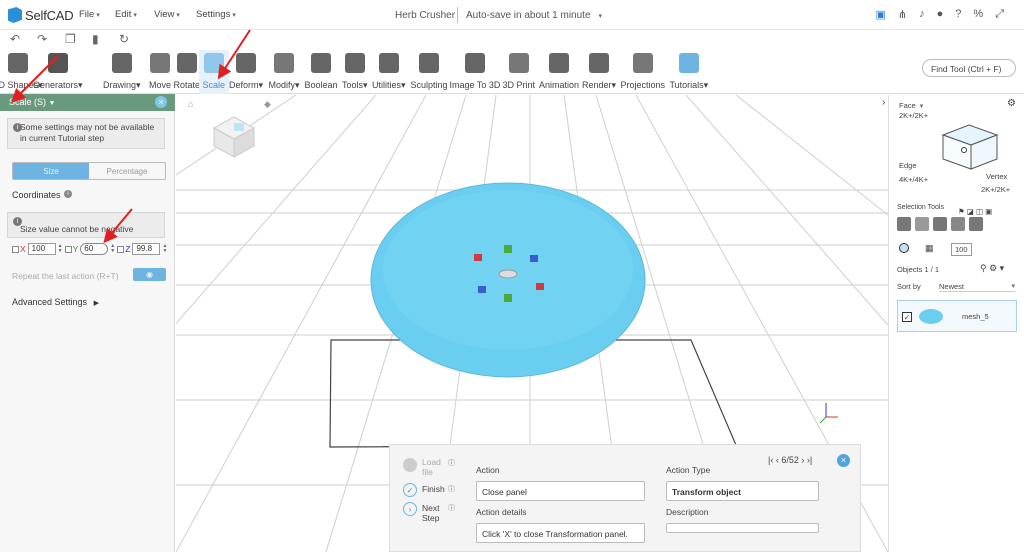 The height and width of the screenshot is (552, 1024). I want to click on tool-generators: Generators▾, so click(58, 72).